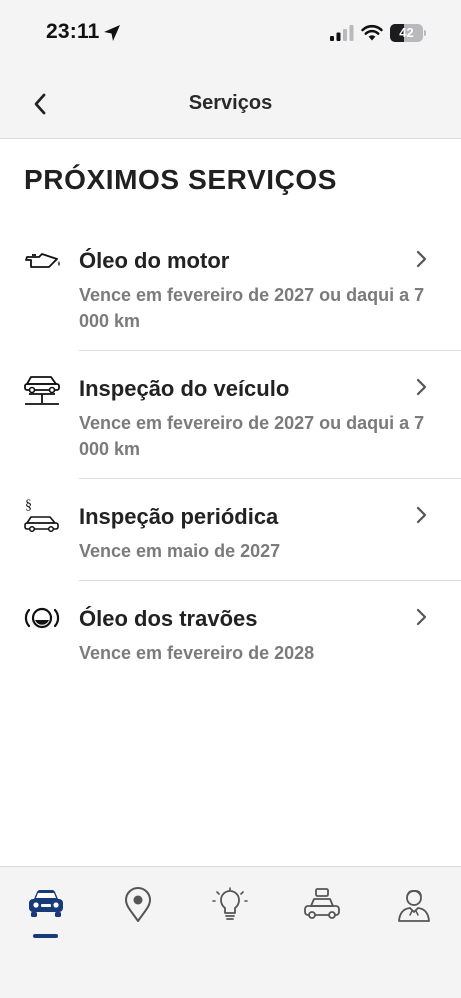 This screenshot has width=461, height=998. I want to click on service-name: Óleo dos travões, so click(168, 618).